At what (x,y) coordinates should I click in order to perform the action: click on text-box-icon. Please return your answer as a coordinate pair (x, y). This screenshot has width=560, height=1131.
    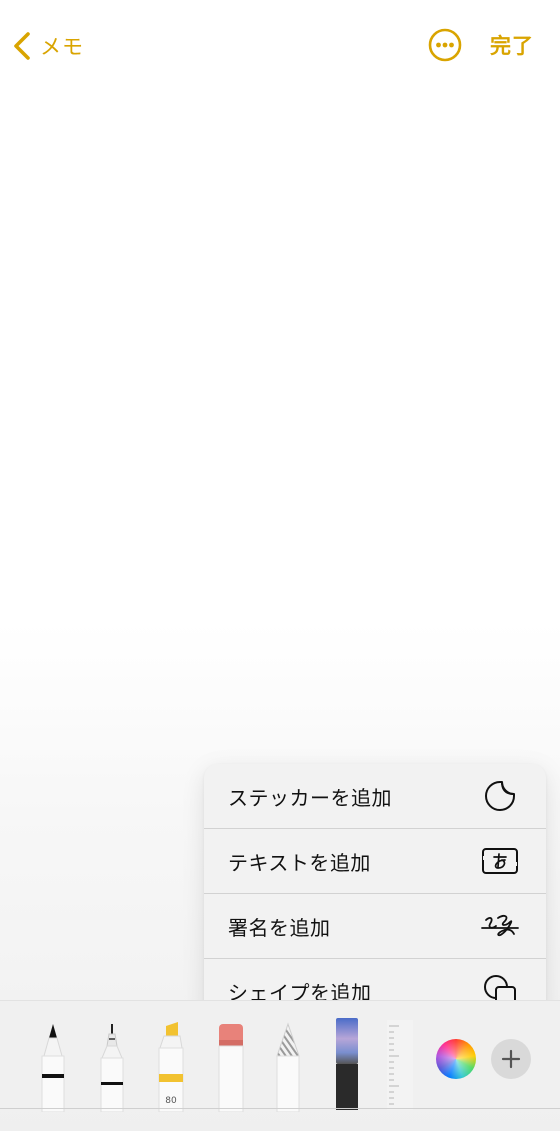
    Looking at the image, I should click on (500, 861).